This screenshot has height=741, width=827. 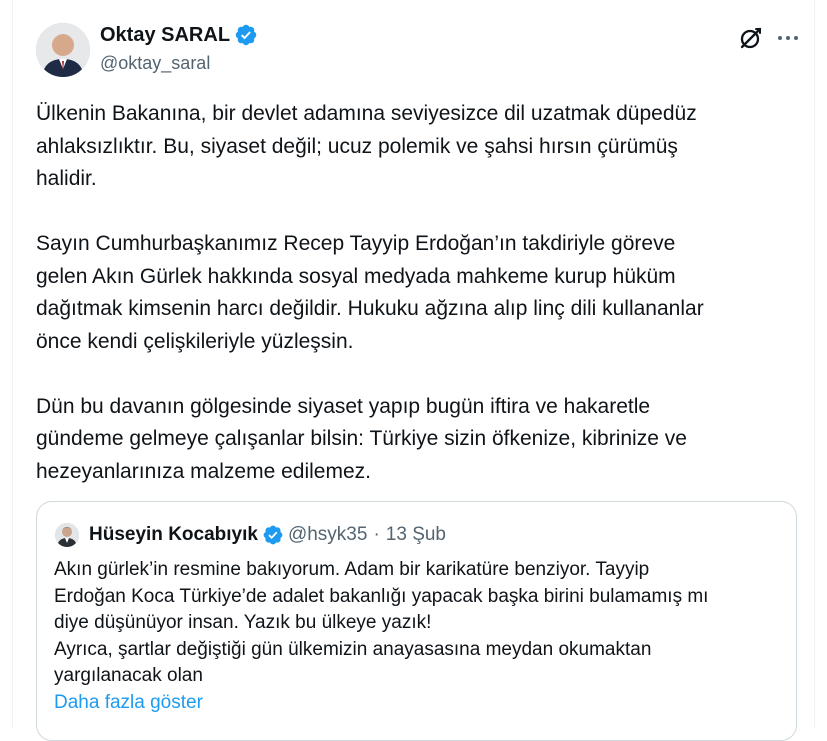 I want to click on author-avatar-image, so click(x=63, y=50).